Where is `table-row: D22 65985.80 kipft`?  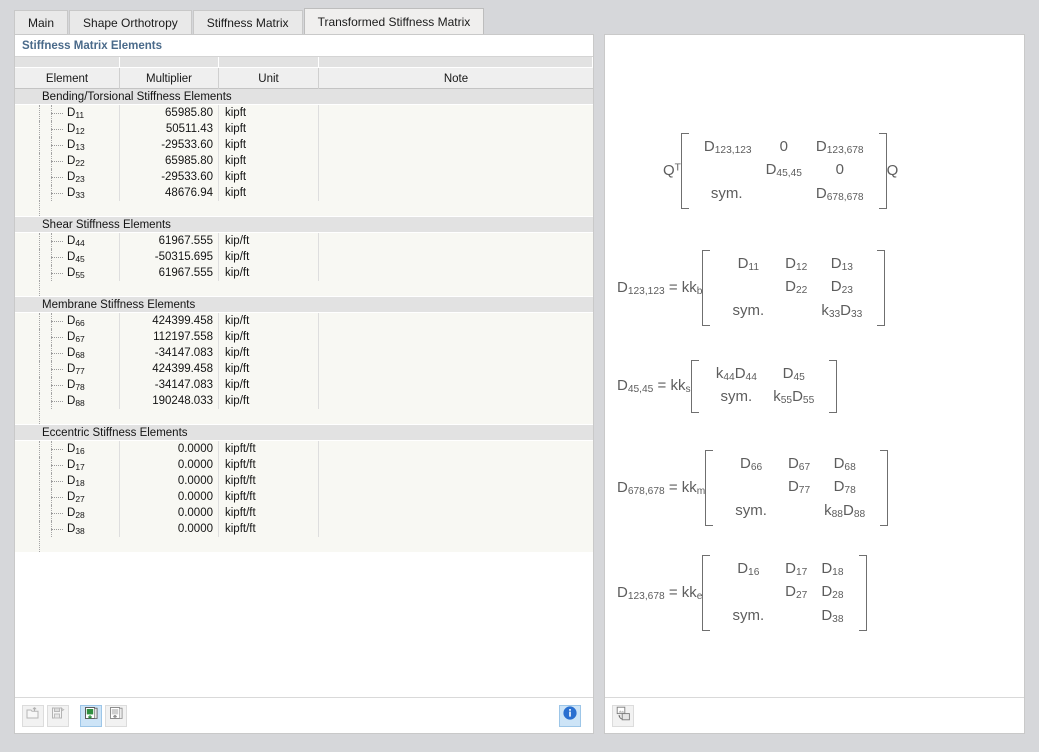
table-row: D22 65985.80 kipft is located at coordinates (304, 161).